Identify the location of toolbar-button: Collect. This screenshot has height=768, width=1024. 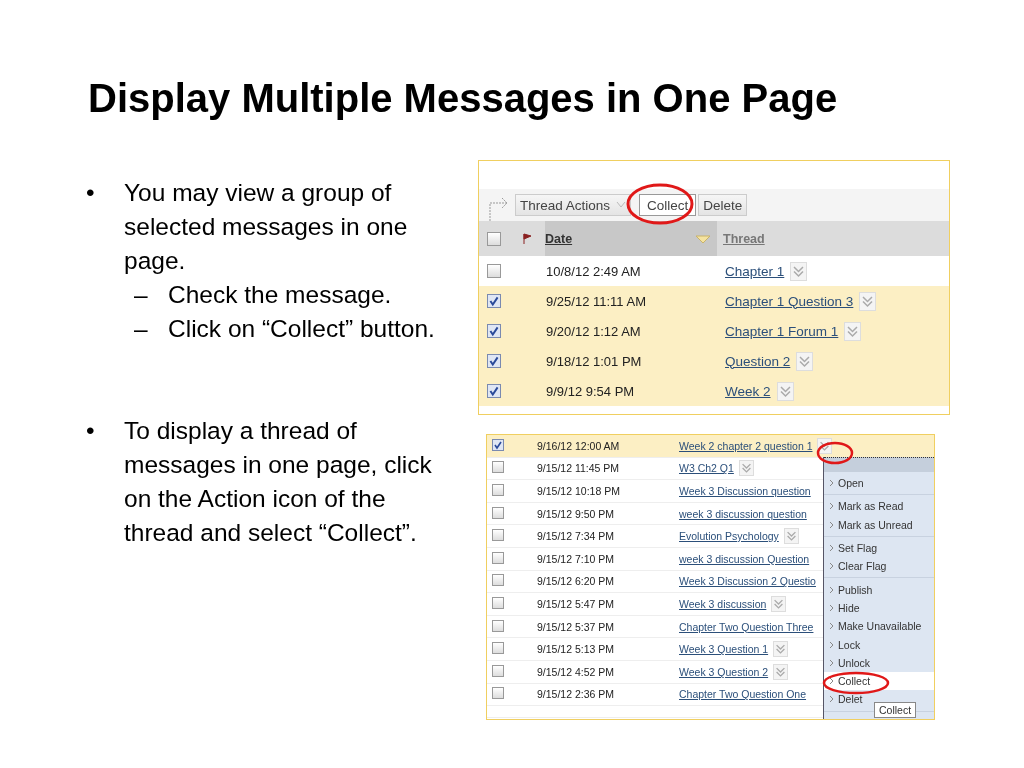
(668, 205).